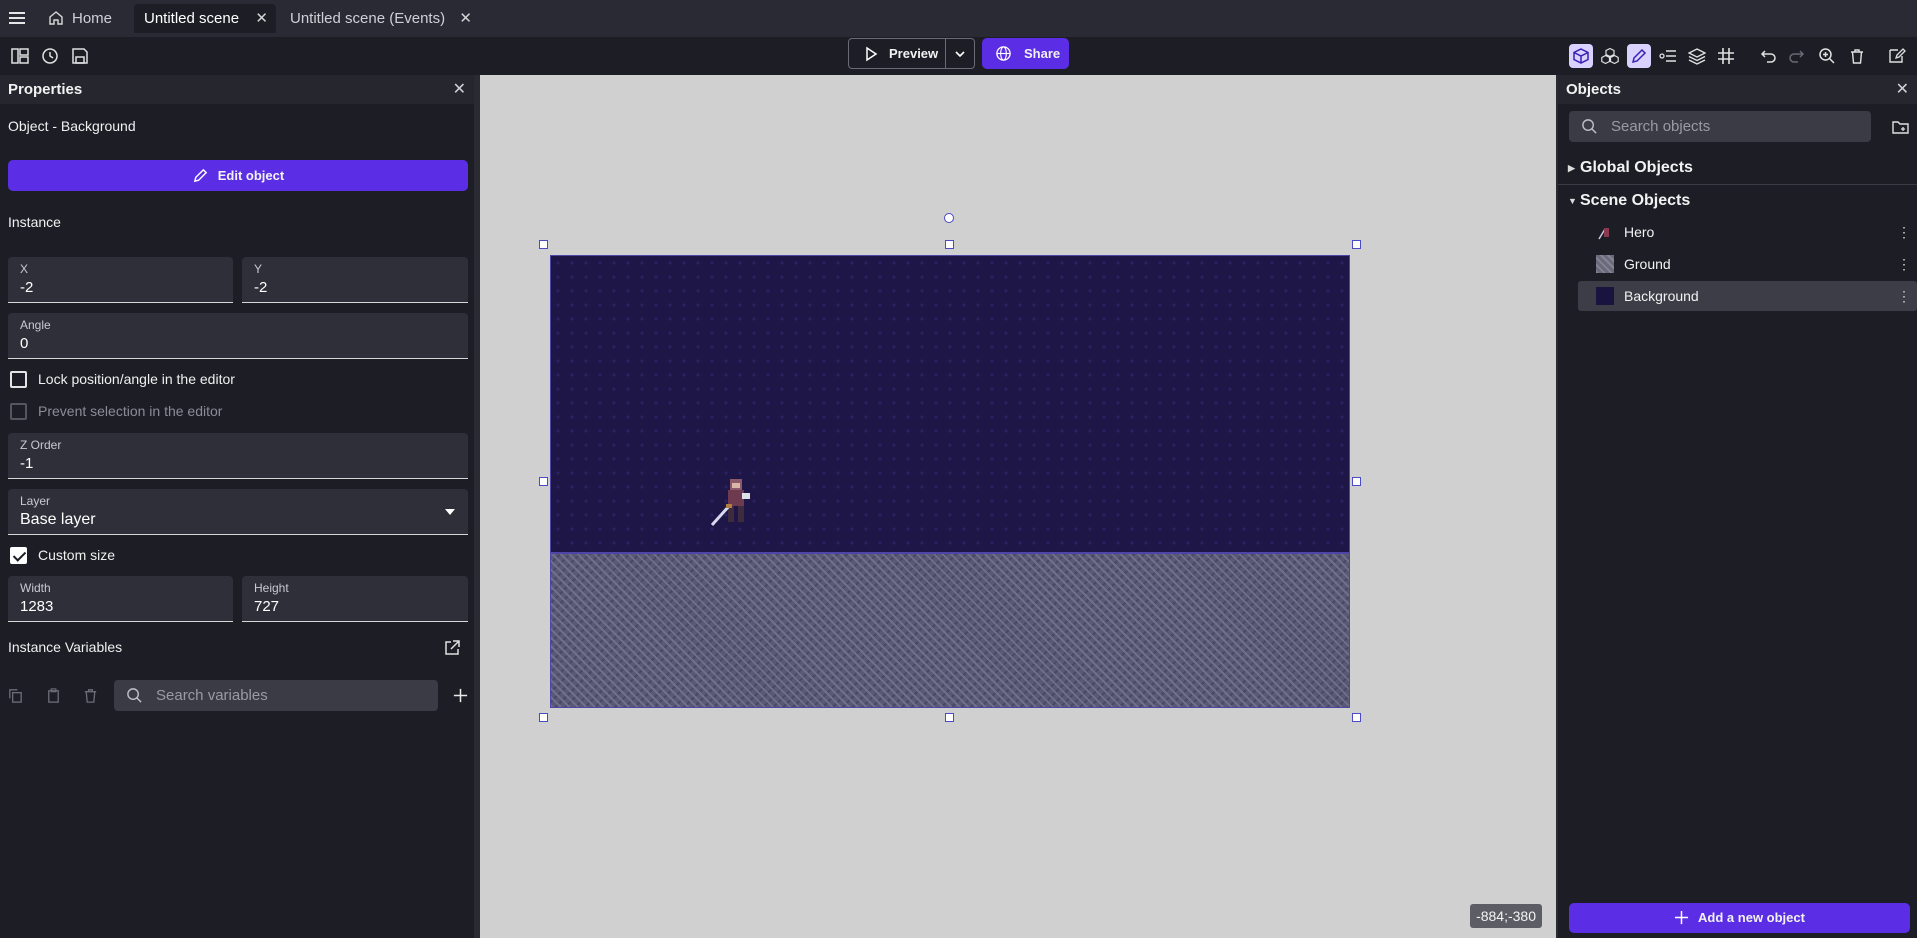  What do you see at coordinates (56, 18) in the screenshot?
I see `home-icon` at bounding box center [56, 18].